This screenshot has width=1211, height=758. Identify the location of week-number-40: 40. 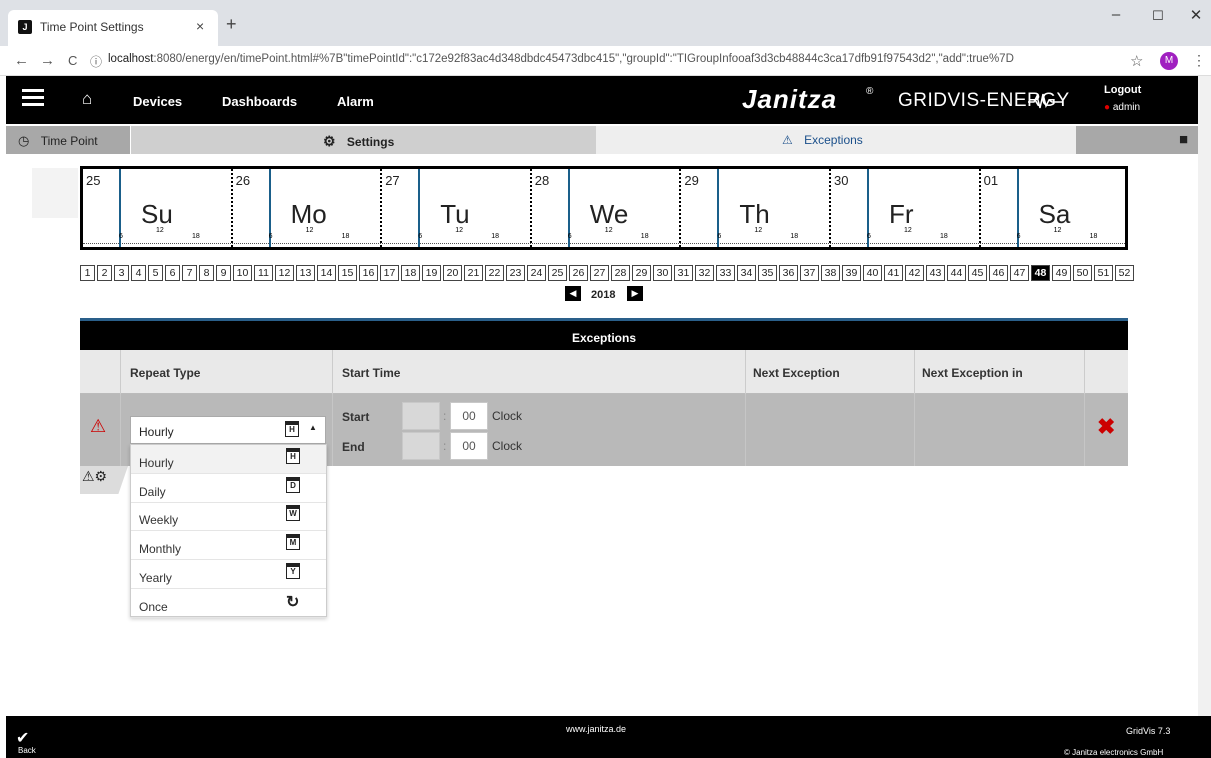
(872, 273).